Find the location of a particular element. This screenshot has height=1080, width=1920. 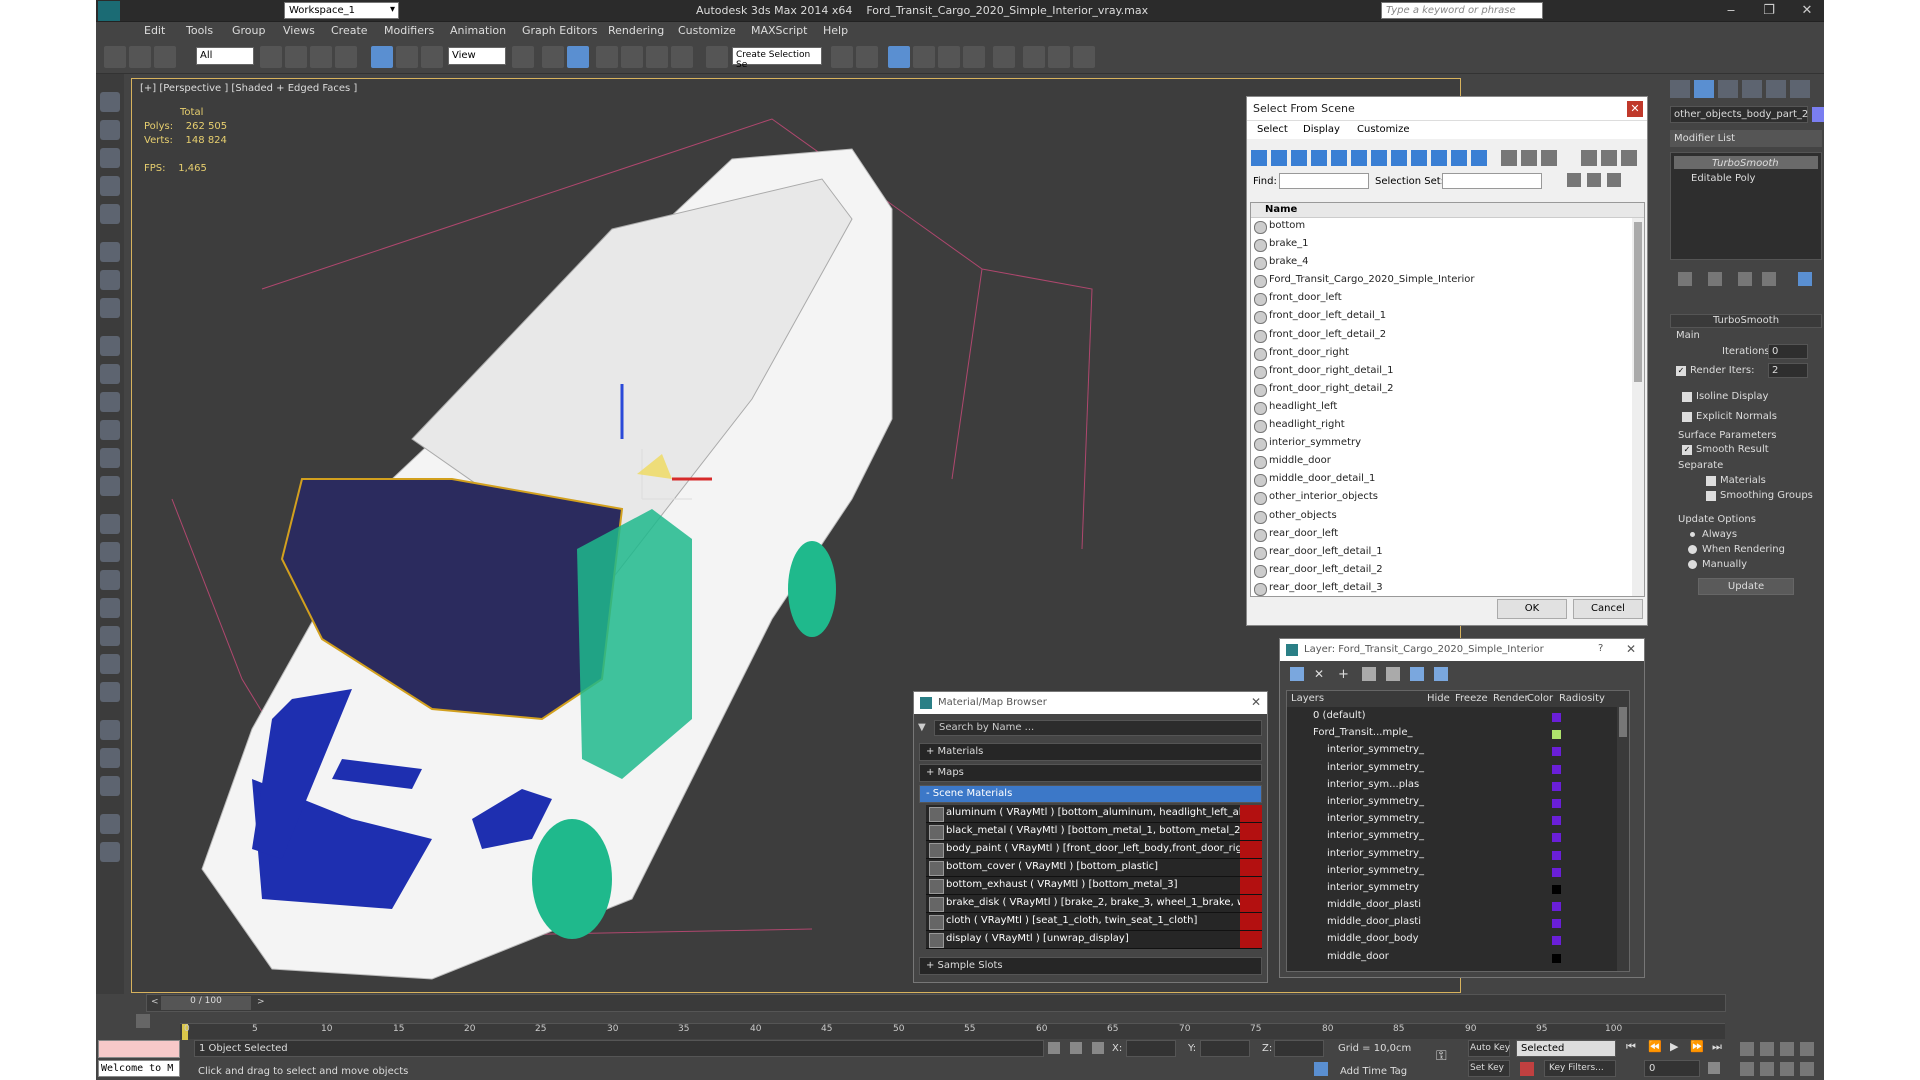

filter-spacewarps-icon is located at coordinates (1359, 158).